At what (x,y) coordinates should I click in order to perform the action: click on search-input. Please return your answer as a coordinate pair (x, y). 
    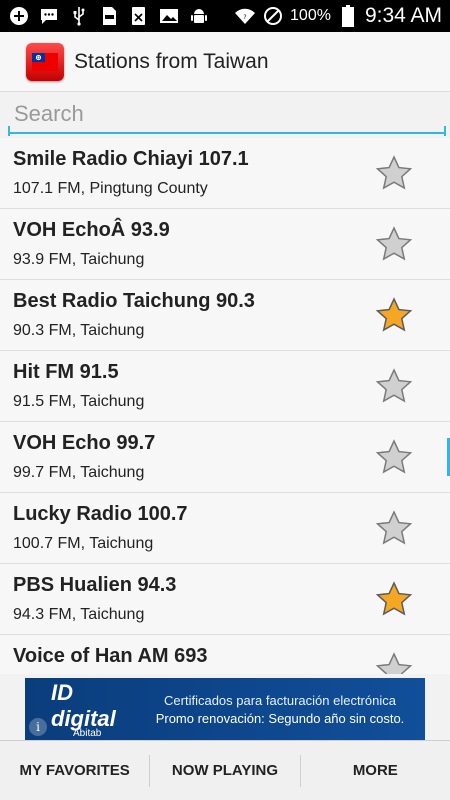
    Looking at the image, I should click on (227, 115).